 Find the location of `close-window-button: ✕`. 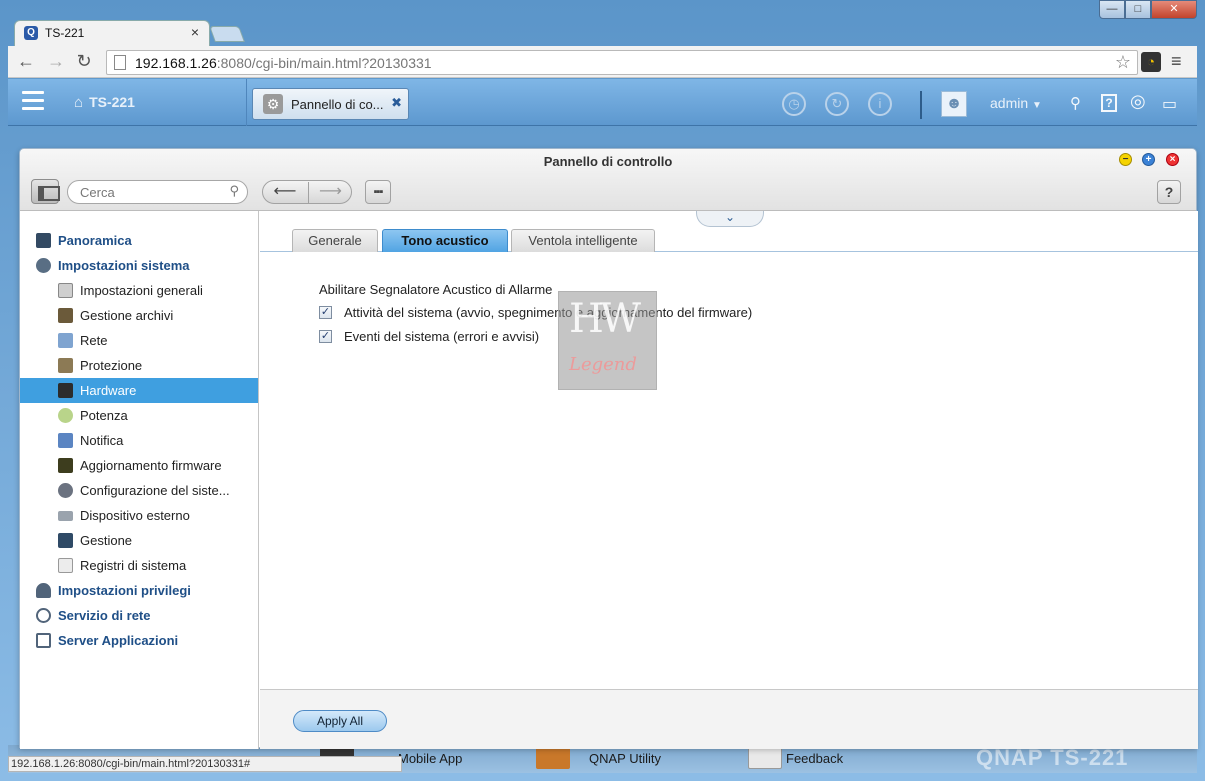

close-window-button: ✕ is located at coordinates (1174, 9).